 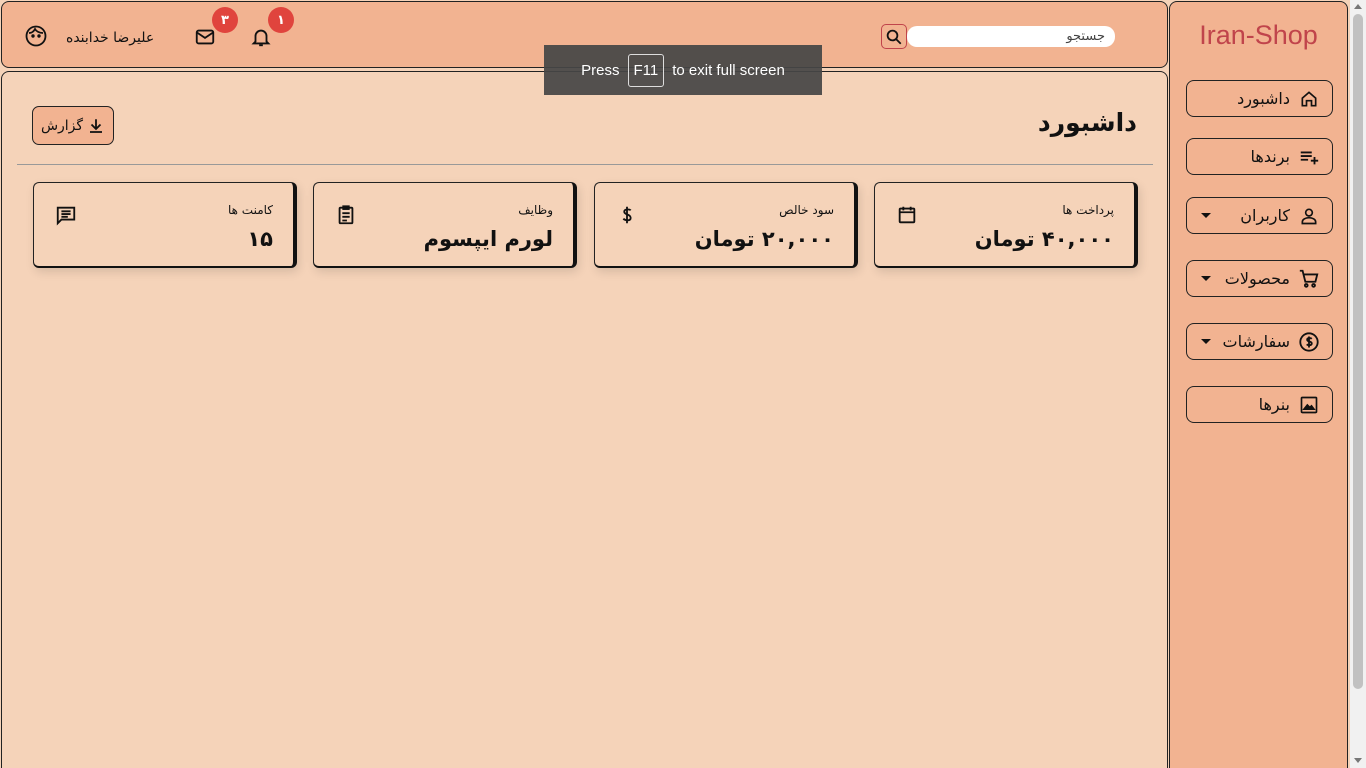 What do you see at coordinates (250, 210) in the screenshot?
I see `card-label: کامنت ها` at bounding box center [250, 210].